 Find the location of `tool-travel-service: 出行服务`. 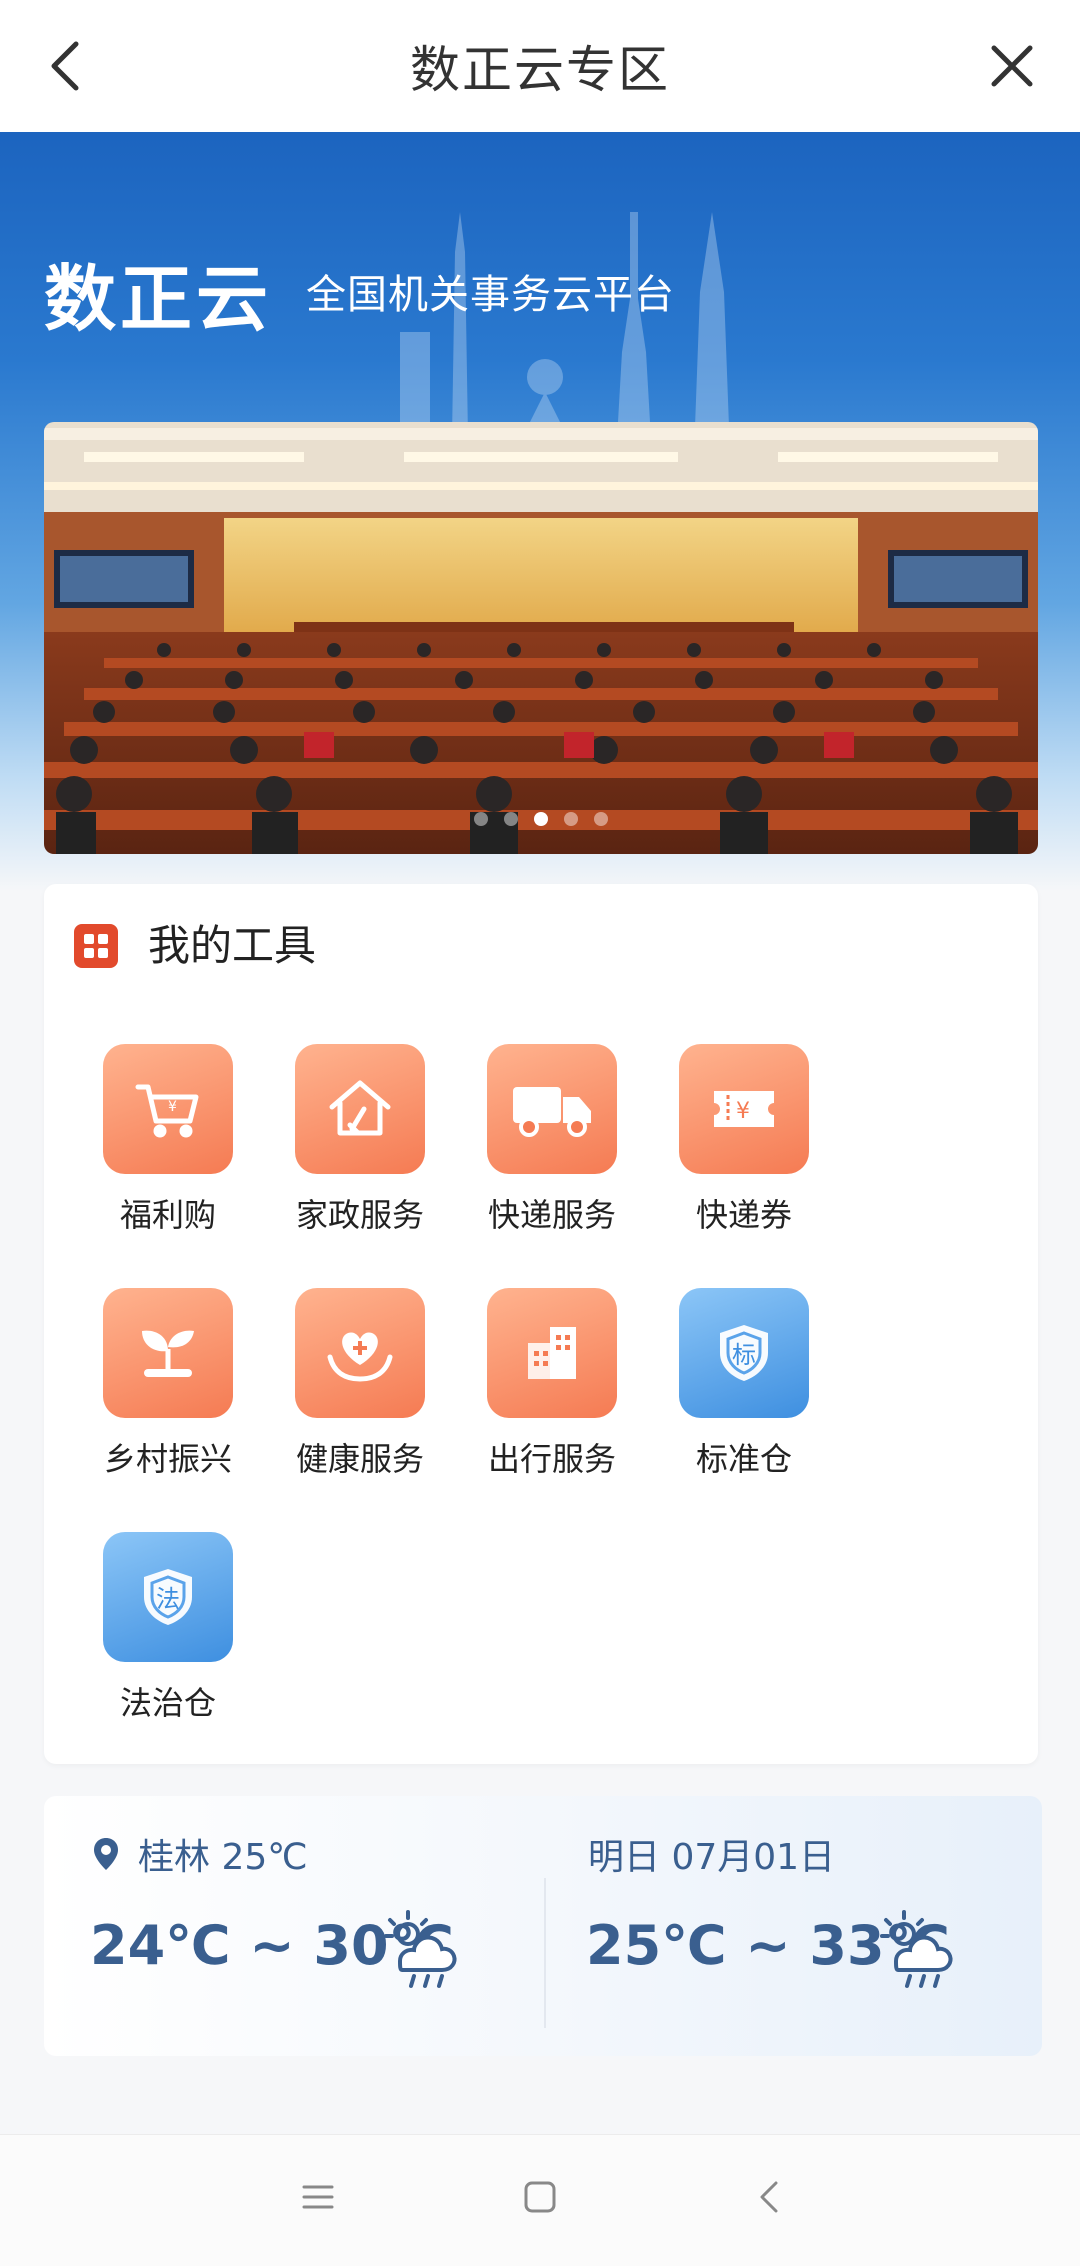

tool-travel-service: 出行服务 is located at coordinates (546, 1388).